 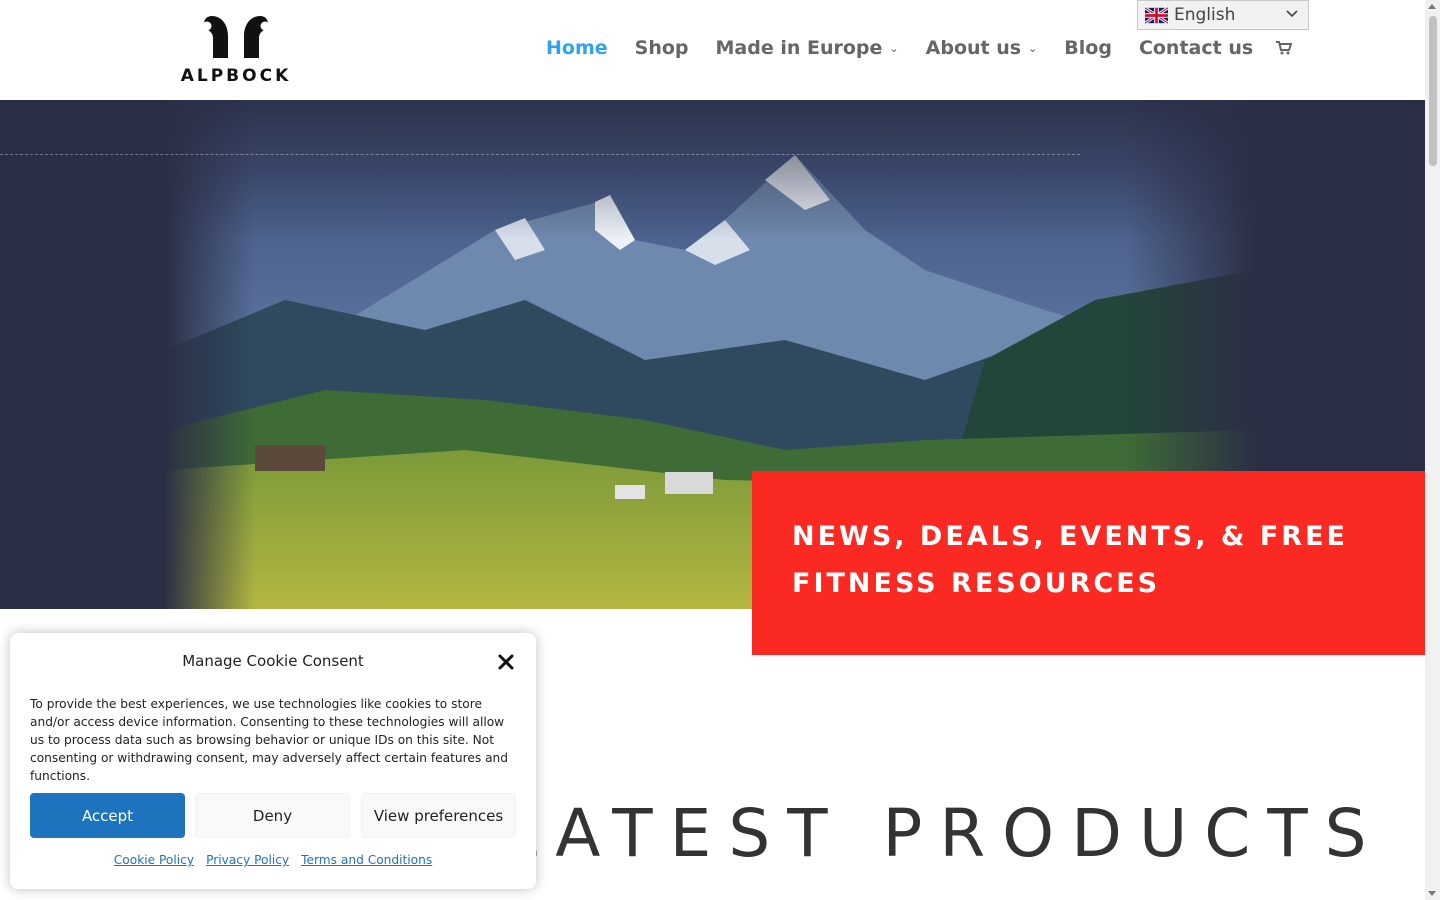 I want to click on nav-label: Contact us, so click(x=1196, y=48).